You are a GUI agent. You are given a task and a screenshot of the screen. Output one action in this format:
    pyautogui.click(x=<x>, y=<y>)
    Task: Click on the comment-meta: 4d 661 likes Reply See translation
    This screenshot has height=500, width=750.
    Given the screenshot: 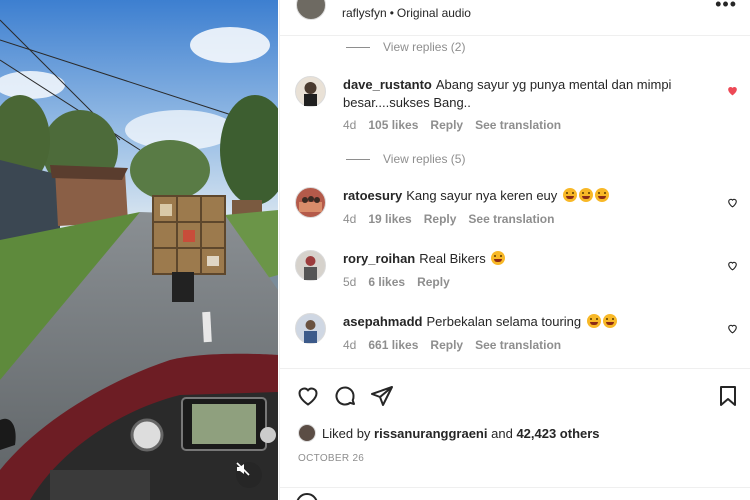 What is the action you would take?
    pyautogui.click(x=458, y=345)
    